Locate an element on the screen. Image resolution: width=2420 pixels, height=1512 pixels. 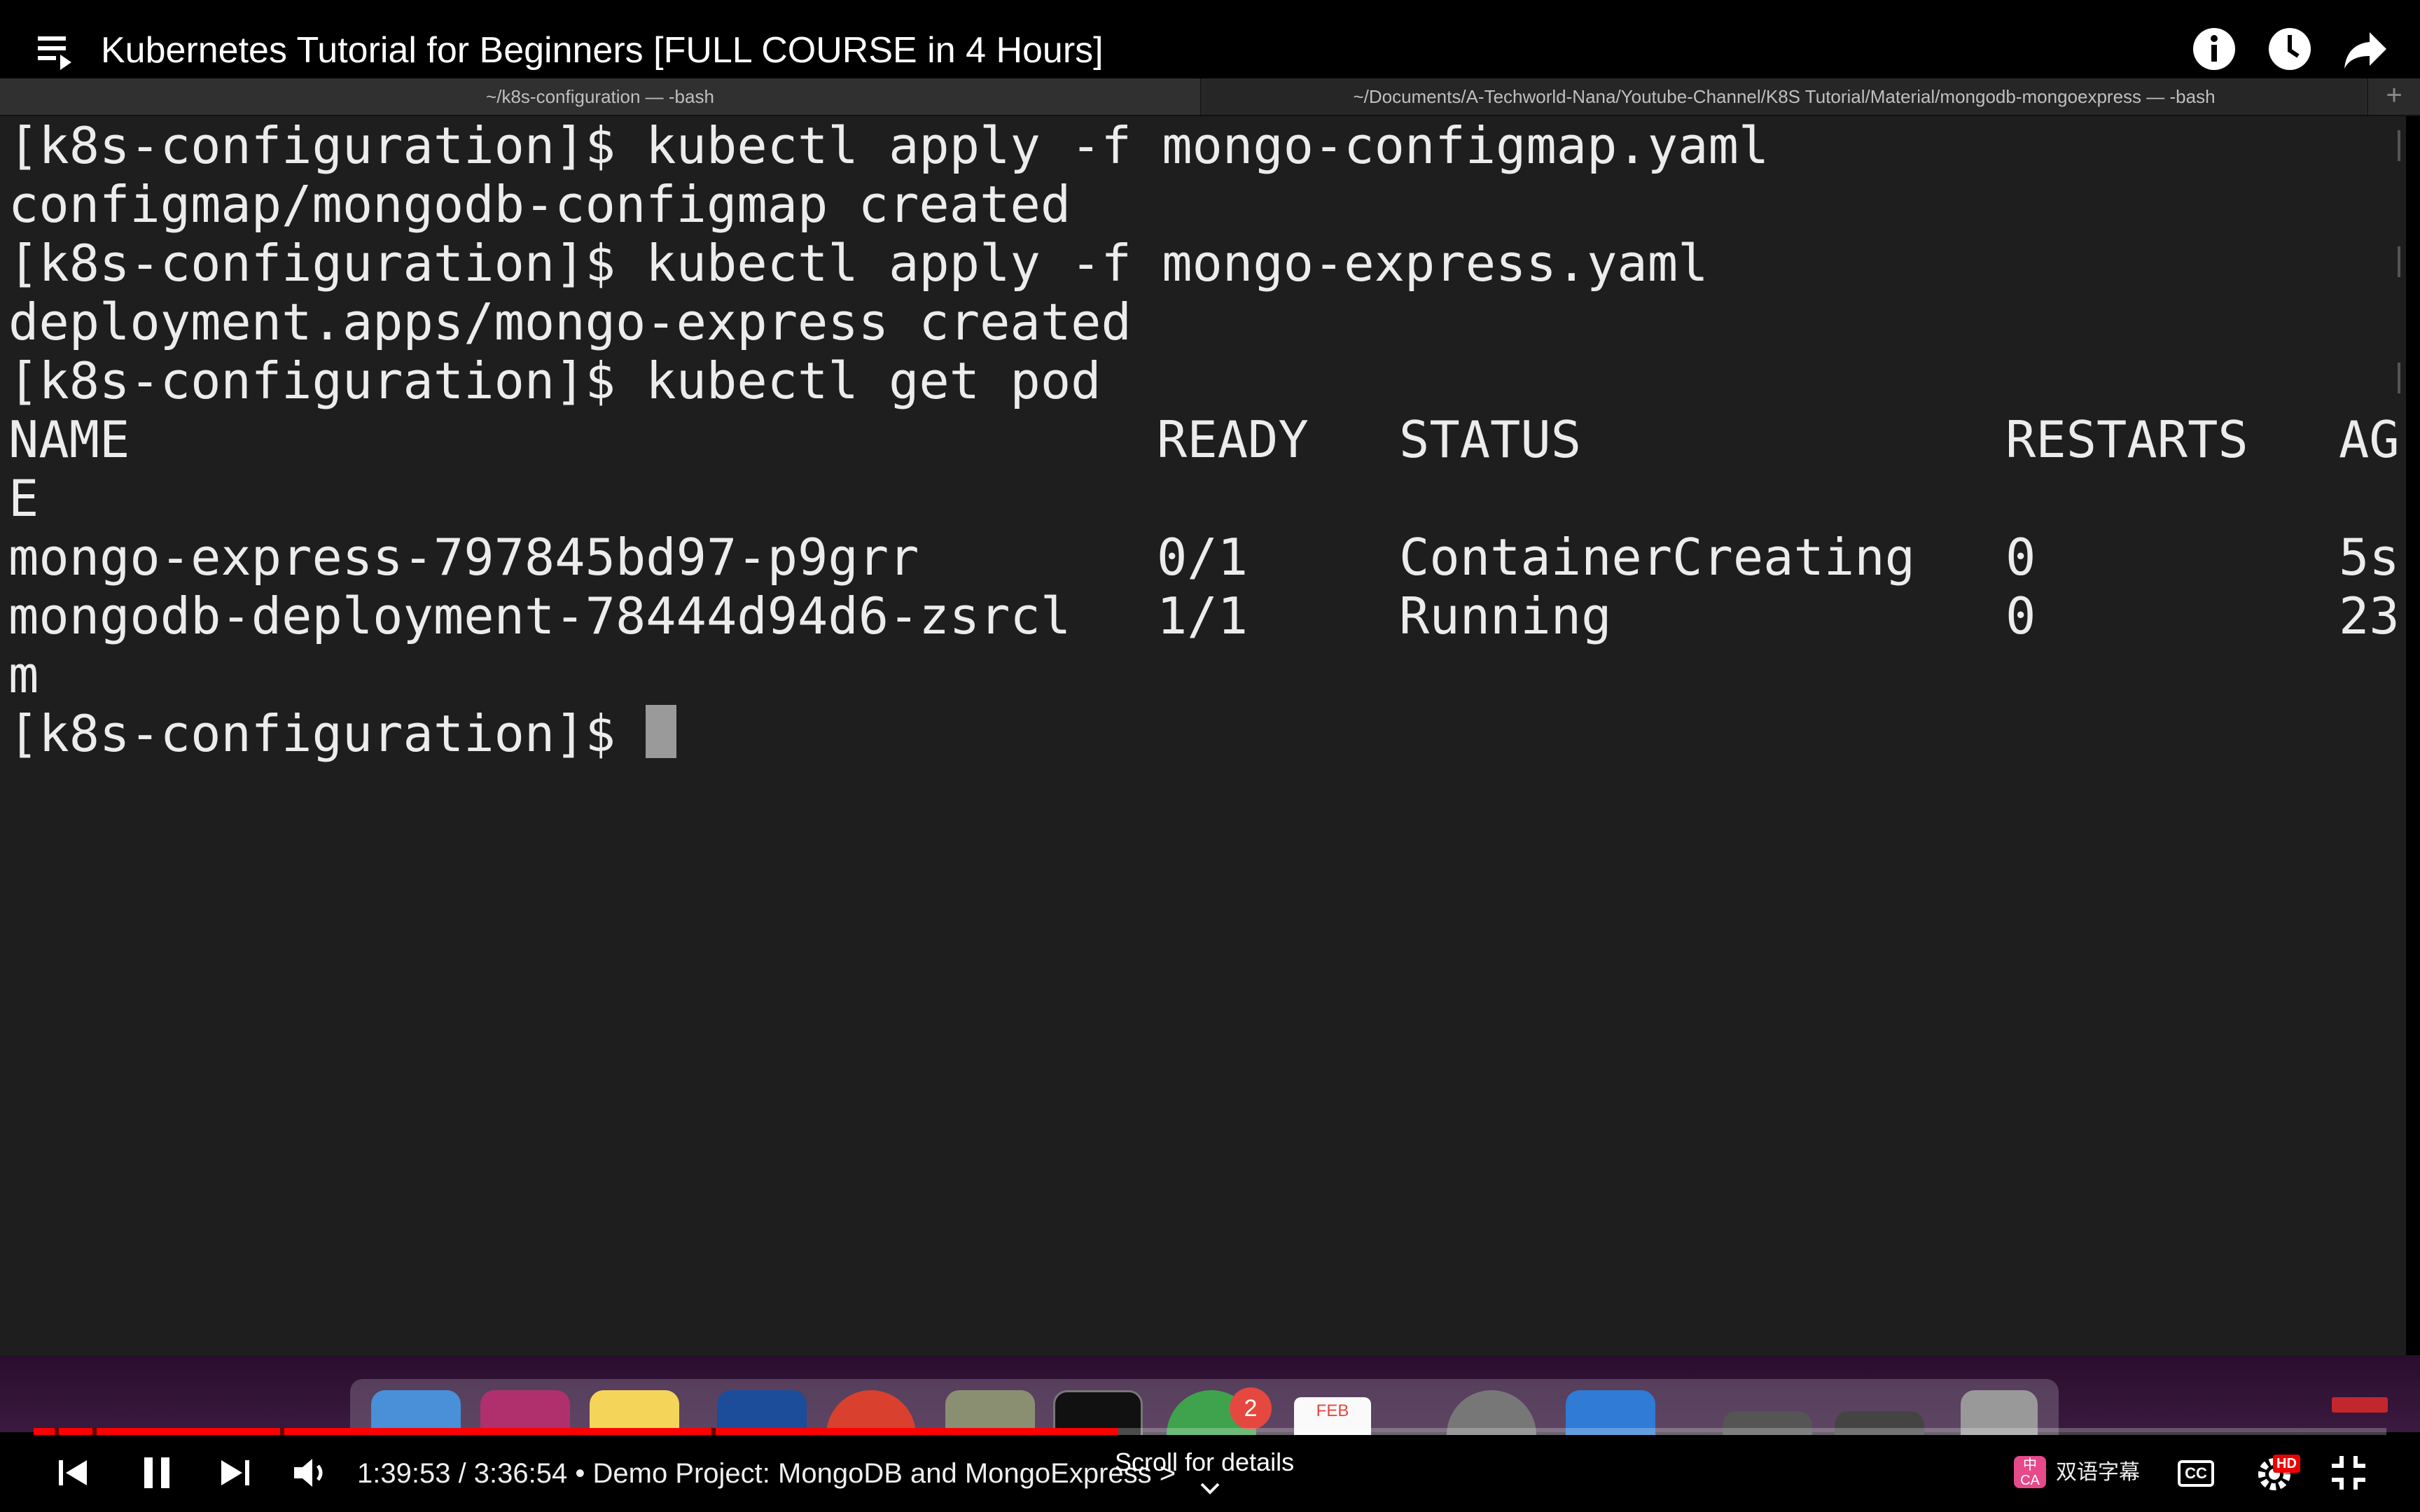
terminal-line: [k8s-configuration]$ kubectl get pod is located at coordinates (554, 380).